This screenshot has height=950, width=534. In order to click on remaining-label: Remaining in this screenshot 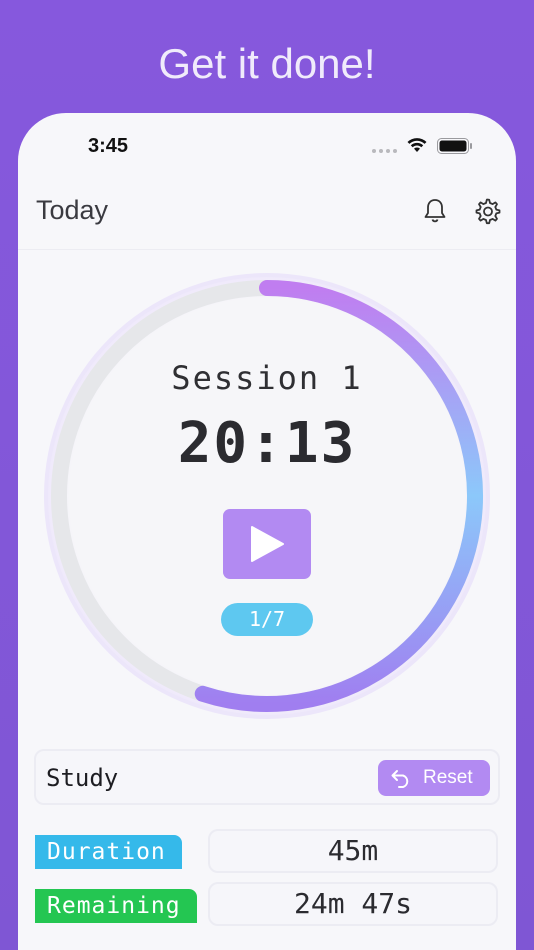, I will do `click(116, 906)`.